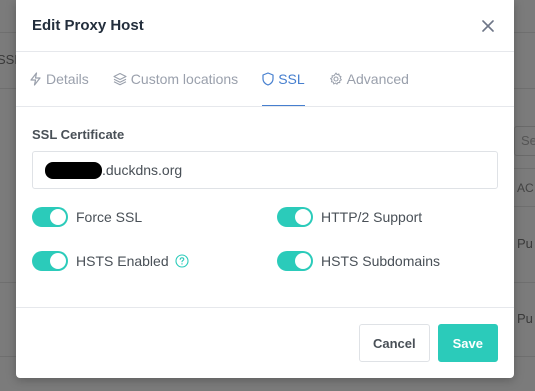 The height and width of the screenshot is (391, 535). Describe the element at coordinates (335, 78) in the screenshot. I see `gear-icon` at that location.